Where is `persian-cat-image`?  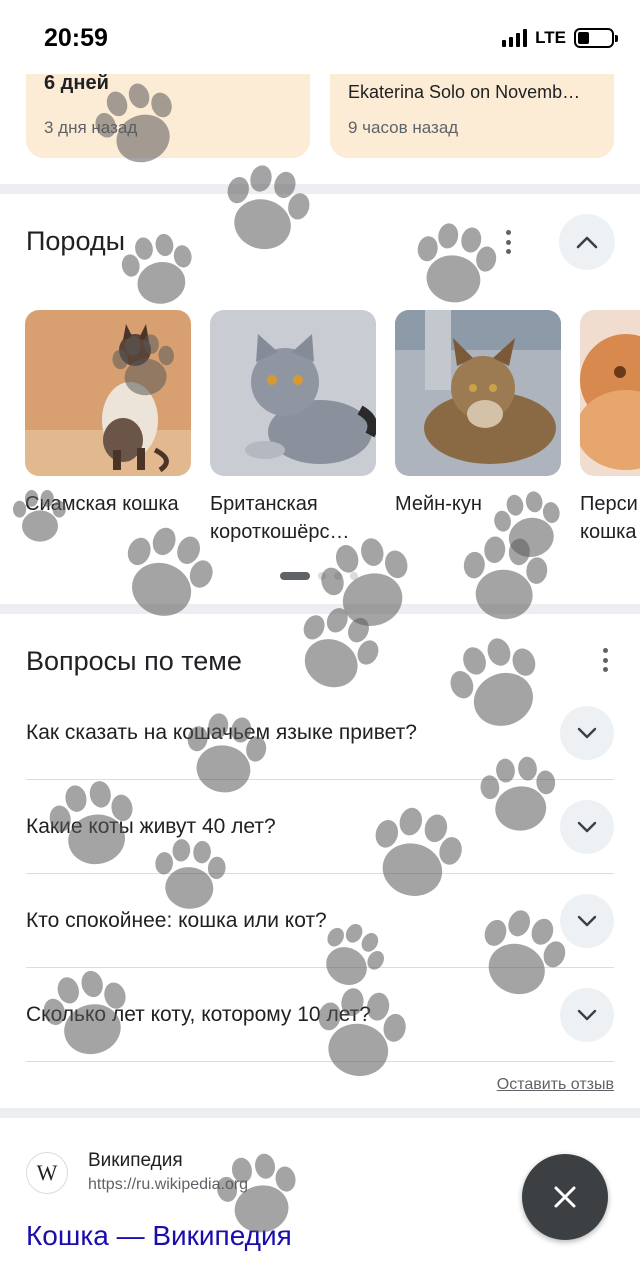 persian-cat-image is located at coordinates (610, 393).